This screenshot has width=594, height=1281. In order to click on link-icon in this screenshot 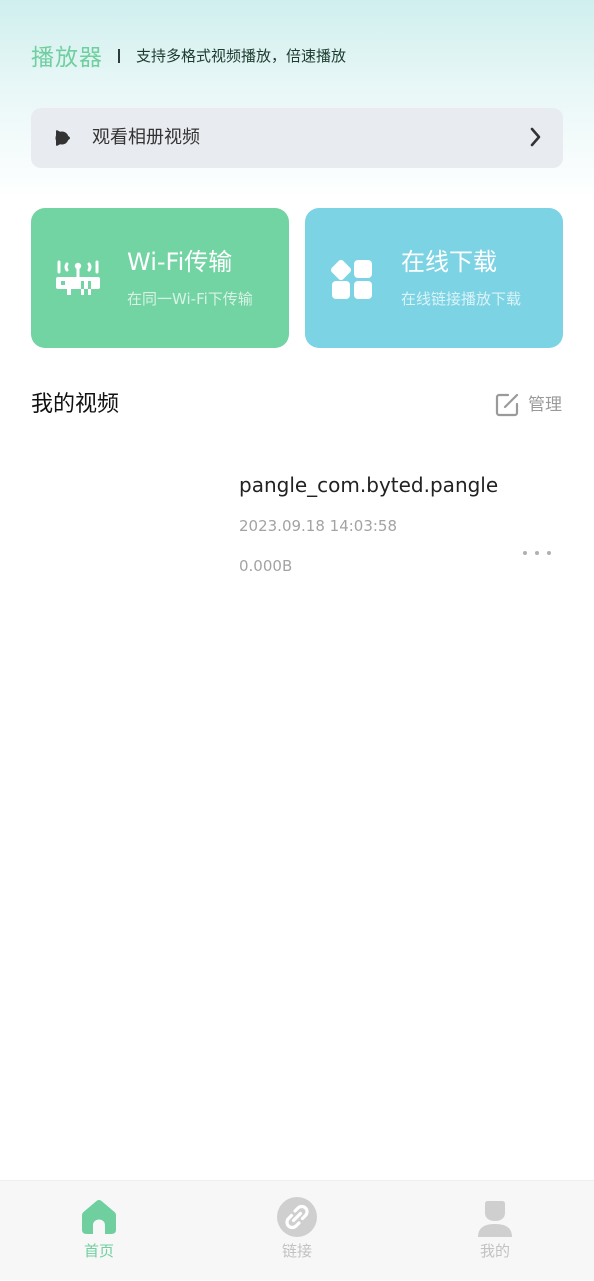, I will do `click(297, 1217)`.